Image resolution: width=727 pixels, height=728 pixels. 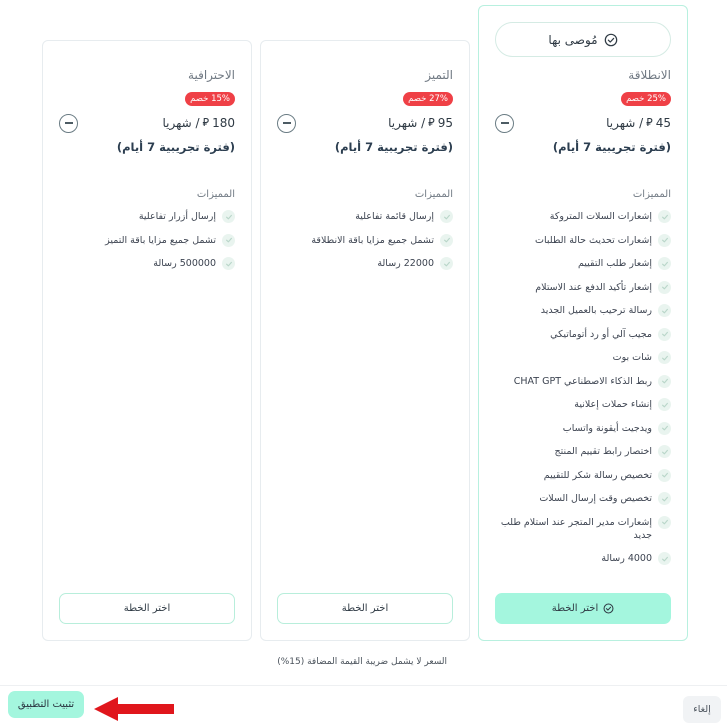 I want to click on feature-label: مجيب آلي أو رد أتوماتيكي, so click(x=601, y=334).